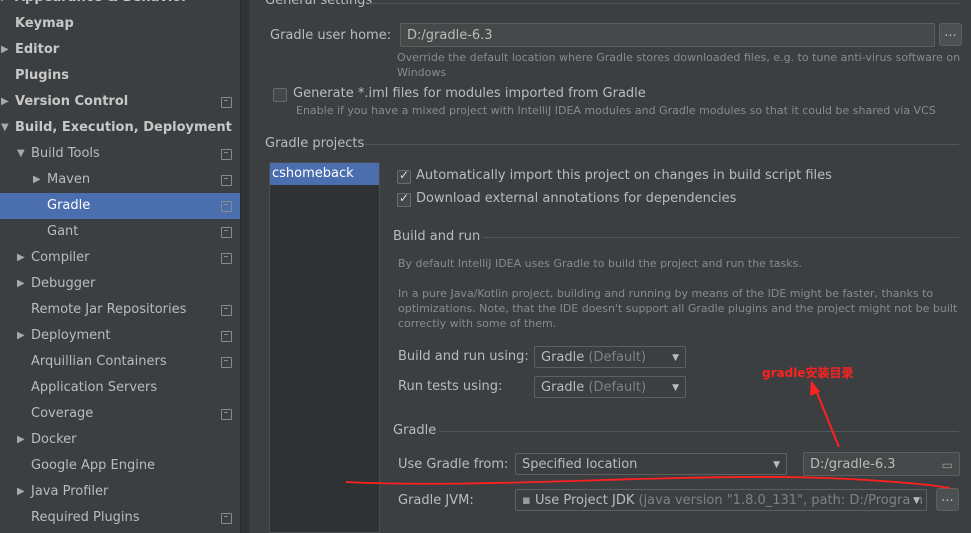 This screenshot has height=533, width=971. I want to click on sidebar-item-compiler: ▶ Compiler, so click(120, 258).